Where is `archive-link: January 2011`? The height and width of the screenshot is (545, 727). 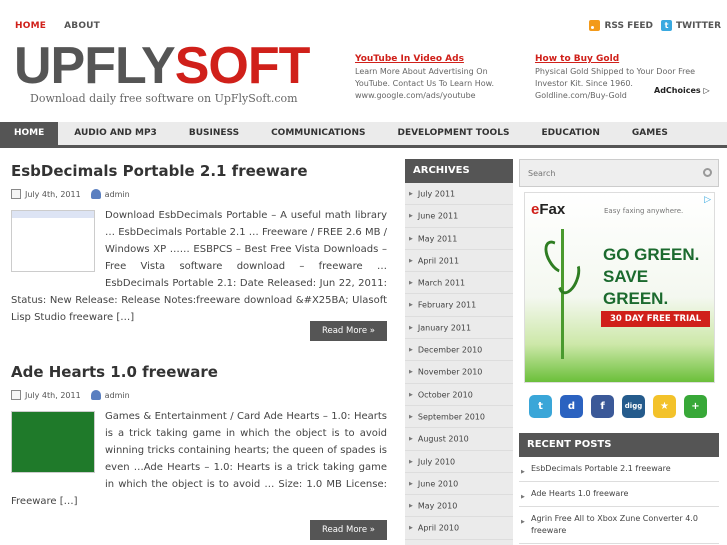
archive-link: January 2011 is located at coordinates (459, 328).